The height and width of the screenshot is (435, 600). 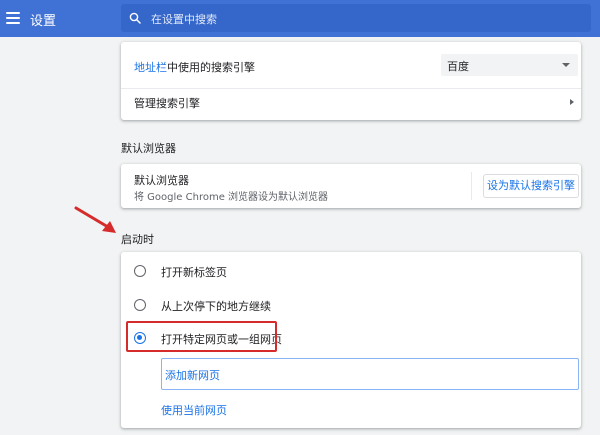 What do you see at coordinates (216, 306) in the screenshot?
I see `startup-option-label: 从上次停下的地方继续` at bounding box center [216, 306].